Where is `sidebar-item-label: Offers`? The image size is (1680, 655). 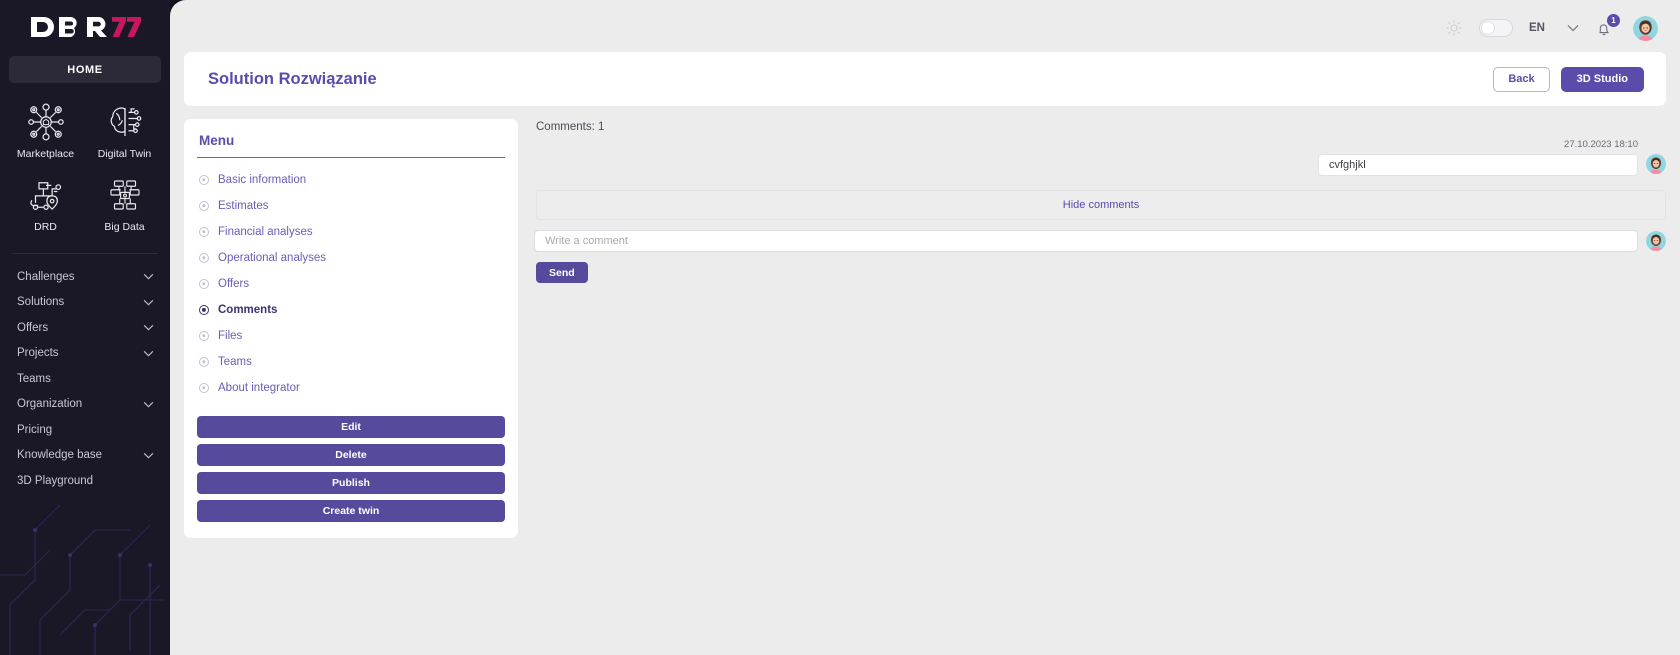 sidebar-item-label: Offers is located at coordinates (33, 327).